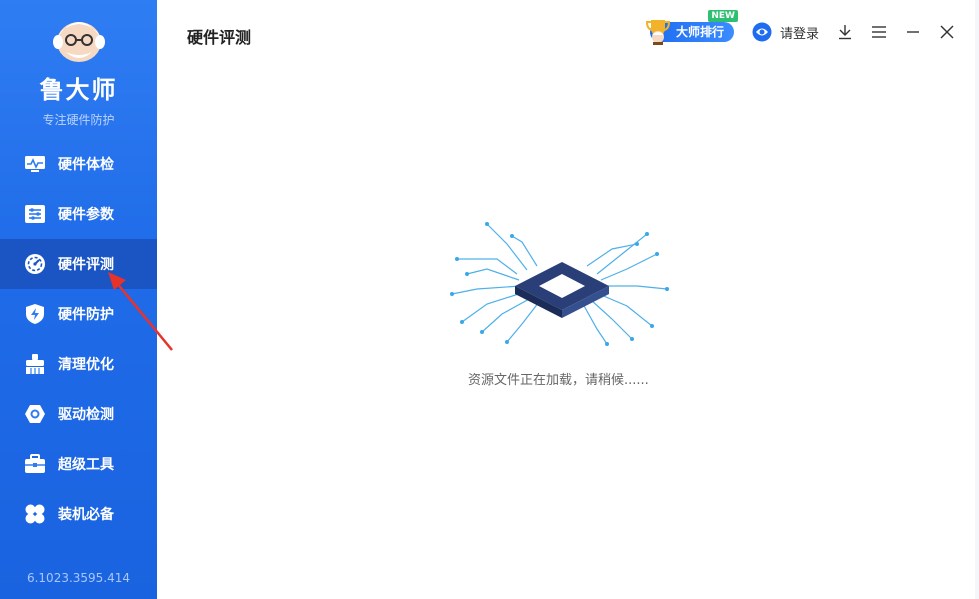  What do you see at coordinates (78, 120) in the screenshot?
I see `brand-slogan: 专注硬件防护` at bounding box center [78, 120].